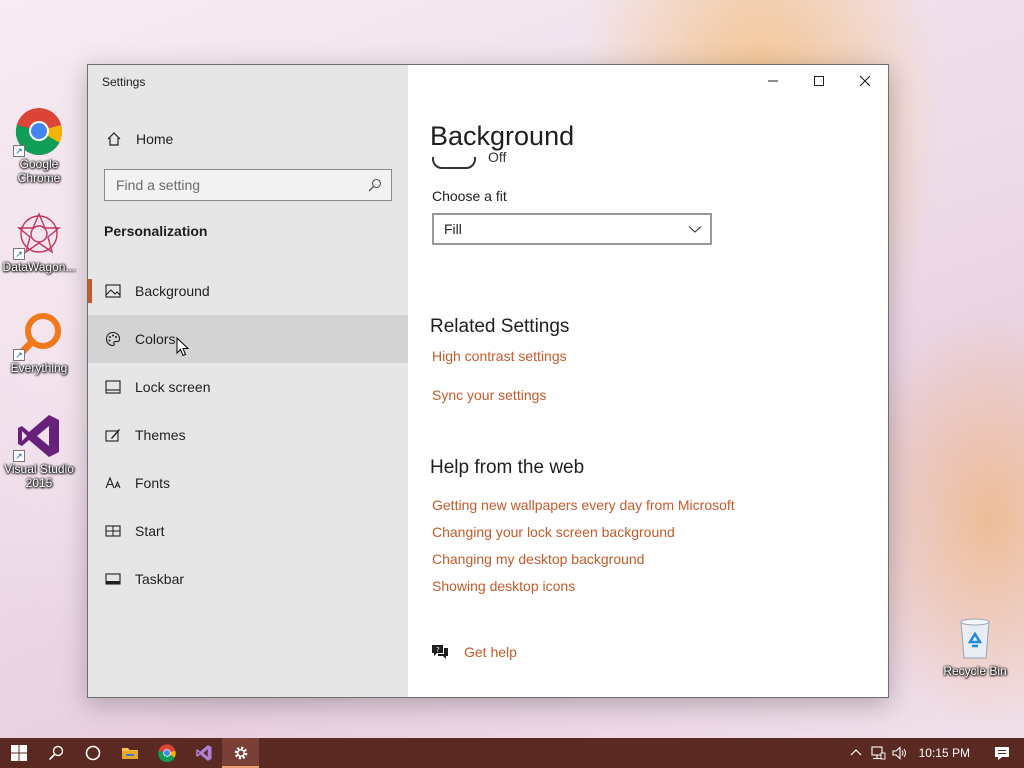  I want to click on fit-dropdown-value: Fill, so click(453, 229).